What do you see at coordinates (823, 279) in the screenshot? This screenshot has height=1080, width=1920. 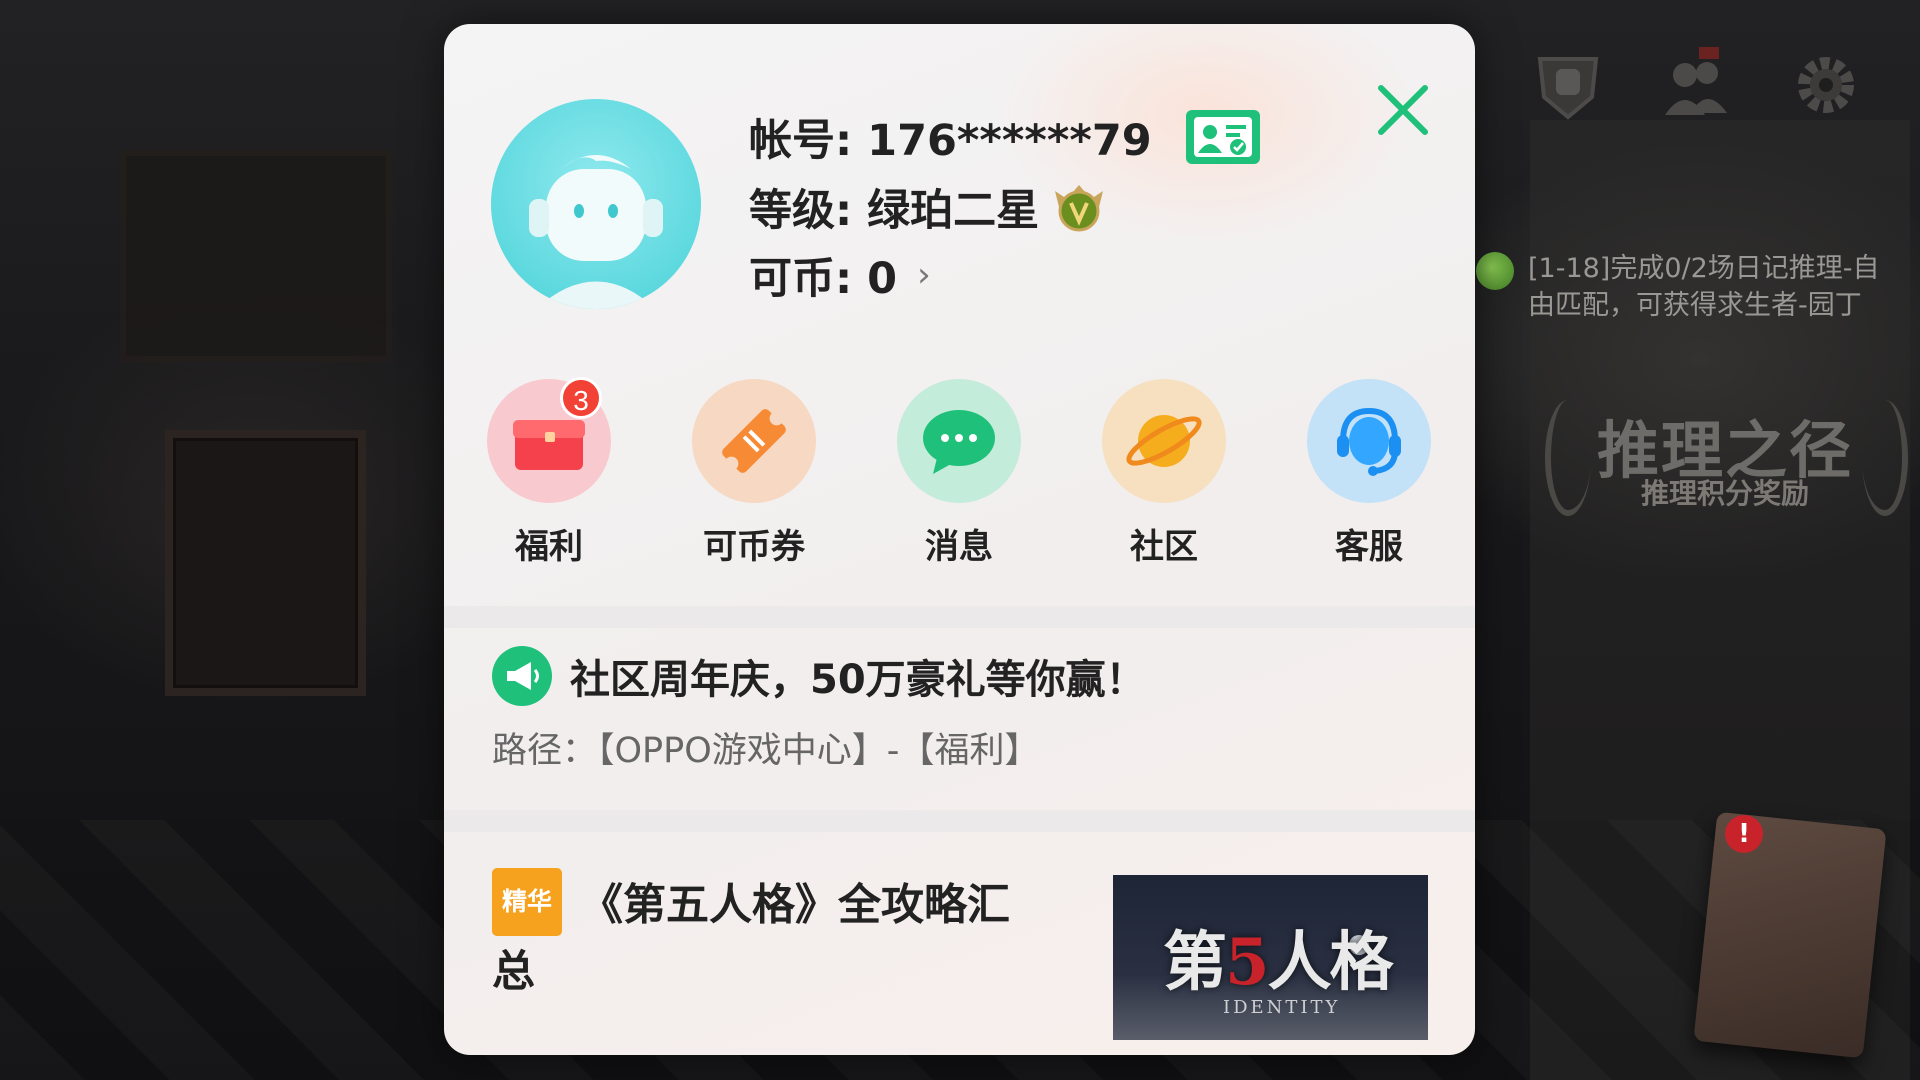 I see `coins-text: 可币: 0` at bounding box center [823, 279].